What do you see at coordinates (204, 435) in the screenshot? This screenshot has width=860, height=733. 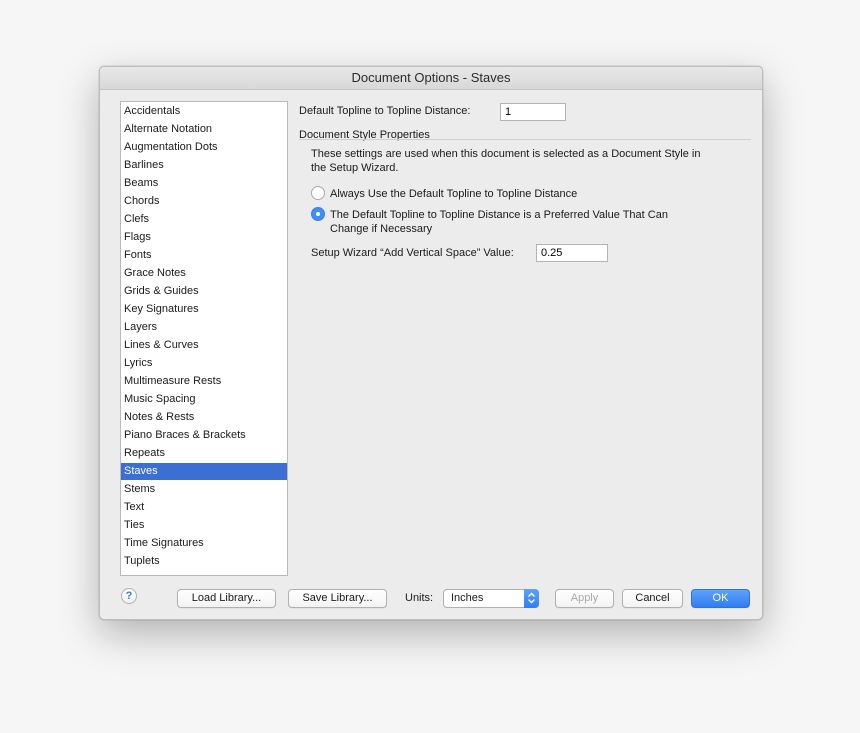 I see `category-item-piano-braces-brackets: Piano Braces & Brackets` at bounding box center [204, 435].